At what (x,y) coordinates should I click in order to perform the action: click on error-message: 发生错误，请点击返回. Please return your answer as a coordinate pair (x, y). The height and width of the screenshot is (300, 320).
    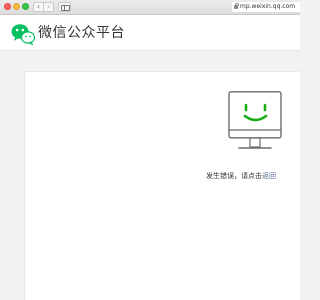
    Looking at the image, I should click on (241, 176).